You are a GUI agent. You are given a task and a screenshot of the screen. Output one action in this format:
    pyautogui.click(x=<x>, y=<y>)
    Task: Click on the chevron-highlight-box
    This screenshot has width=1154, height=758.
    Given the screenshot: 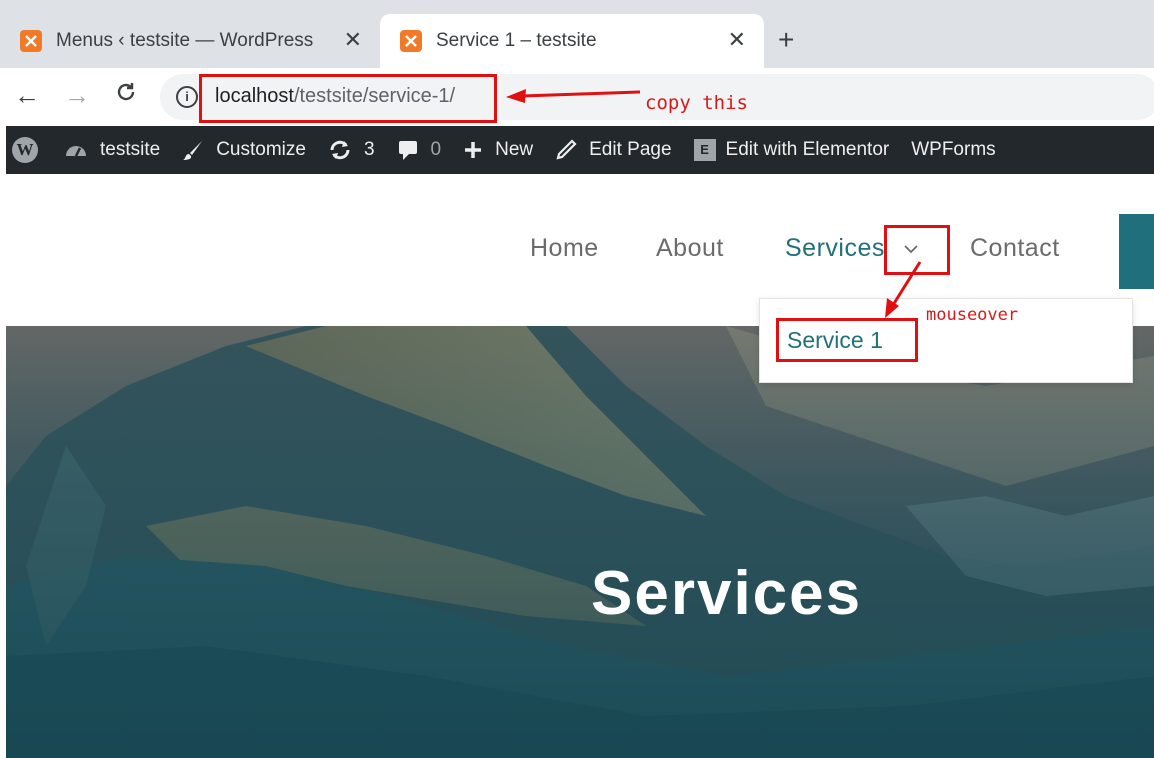 What is the action you would take?
    pyautogui.click(x=917, y=250)
    